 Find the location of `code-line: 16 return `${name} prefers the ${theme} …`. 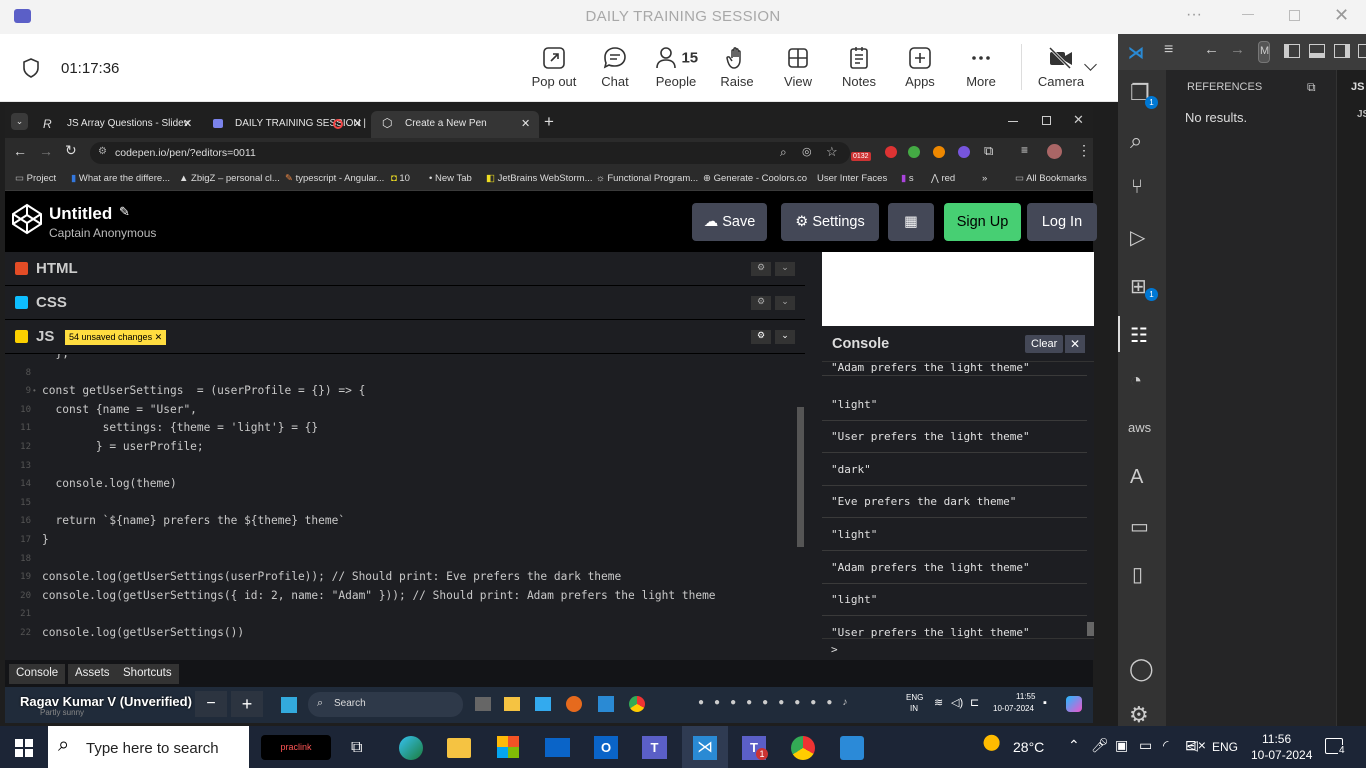

code-line: 16 return `${name} prefers the ${theme} … is located at coordinates (405, 522).